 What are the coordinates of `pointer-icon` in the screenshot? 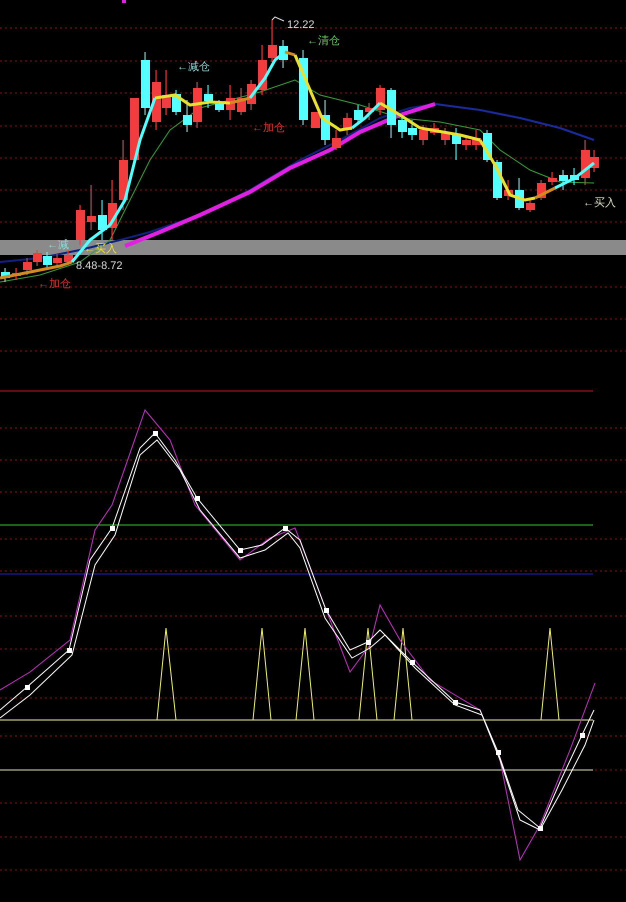 It's located at (278, 19).